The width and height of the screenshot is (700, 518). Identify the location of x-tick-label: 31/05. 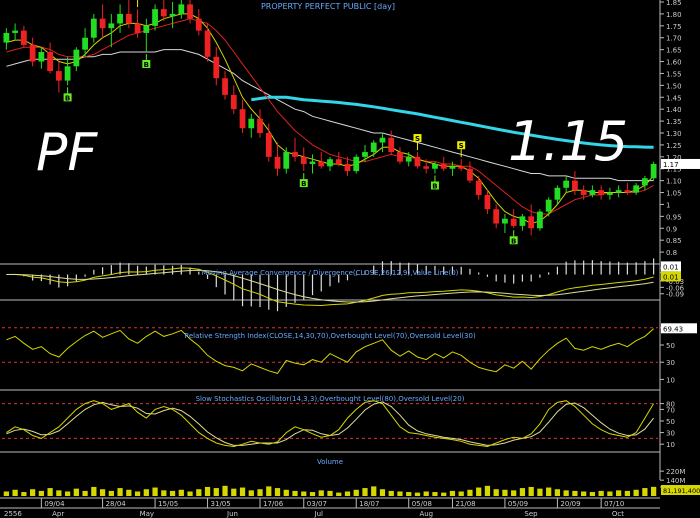
(221, 504).